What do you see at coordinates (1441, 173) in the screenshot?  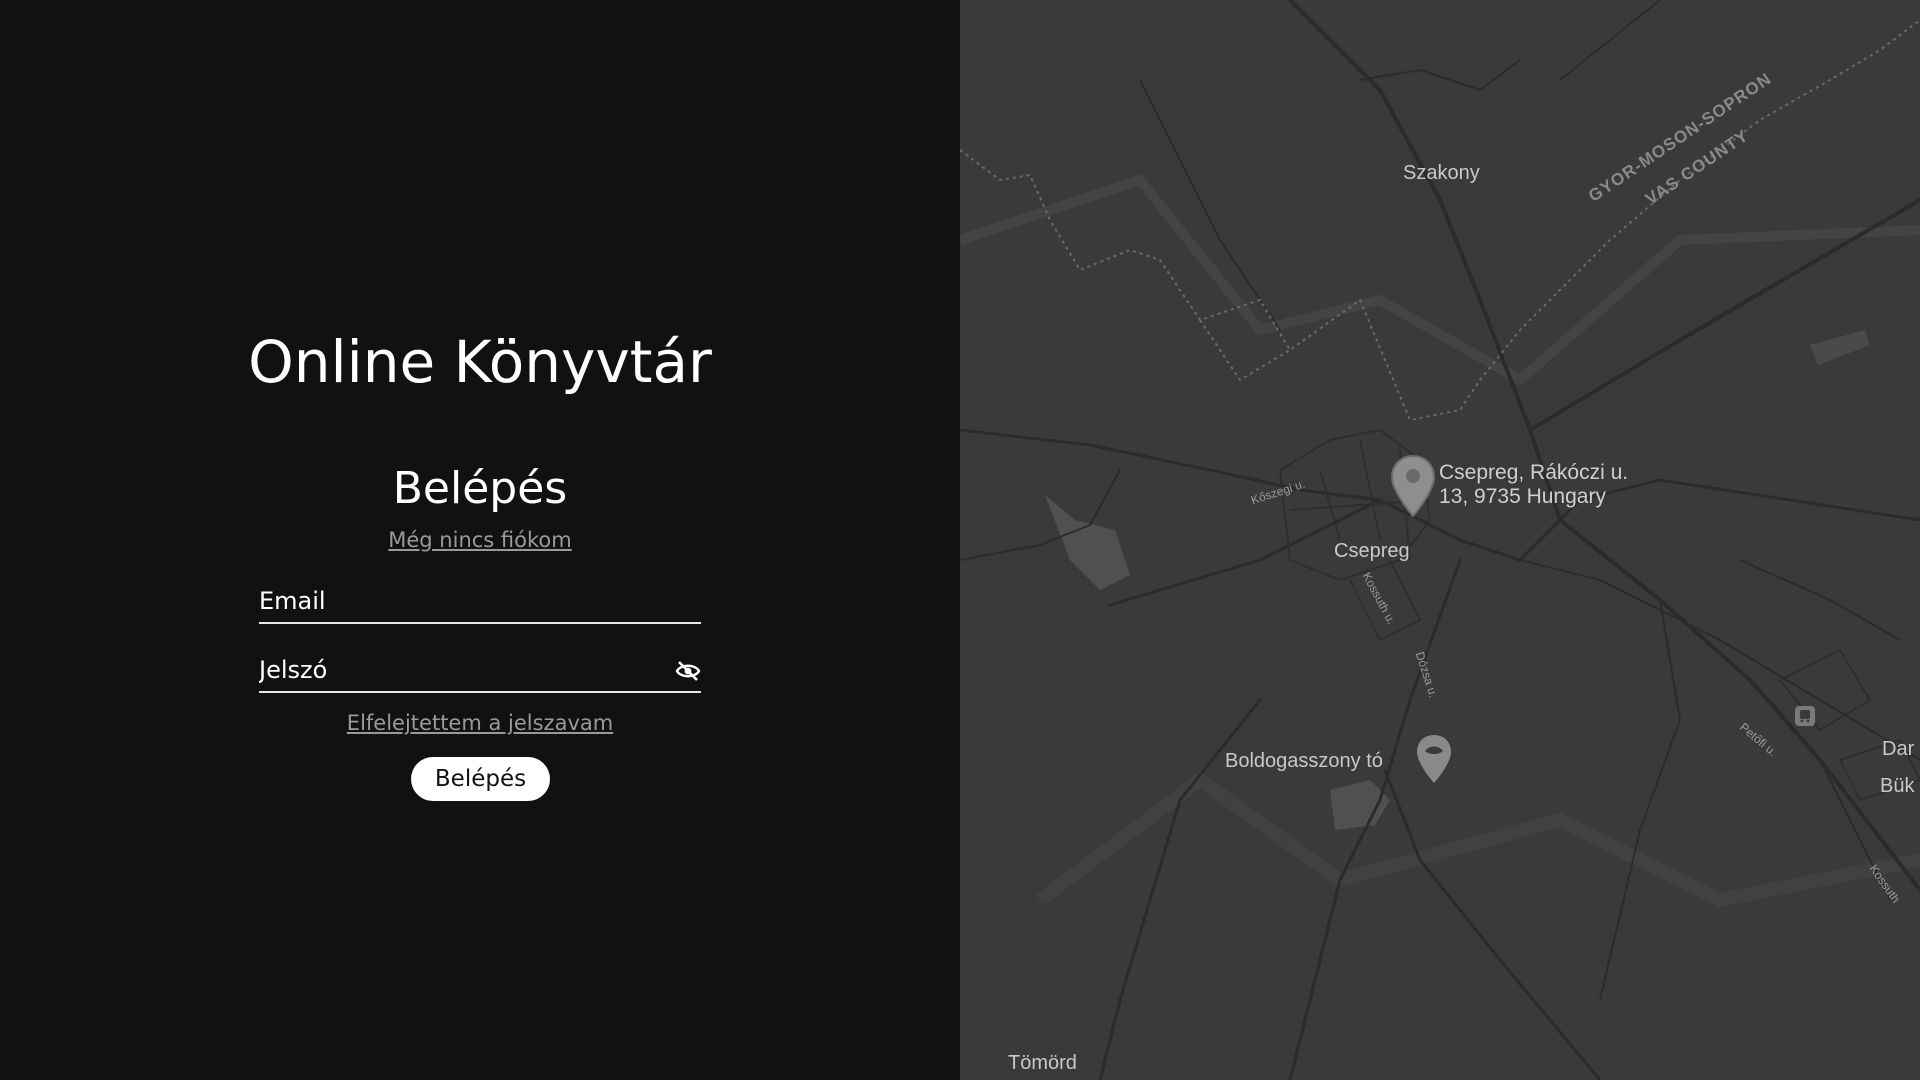 I see `place-label-szakony: Szakony` at bounding box center [1441, 173].